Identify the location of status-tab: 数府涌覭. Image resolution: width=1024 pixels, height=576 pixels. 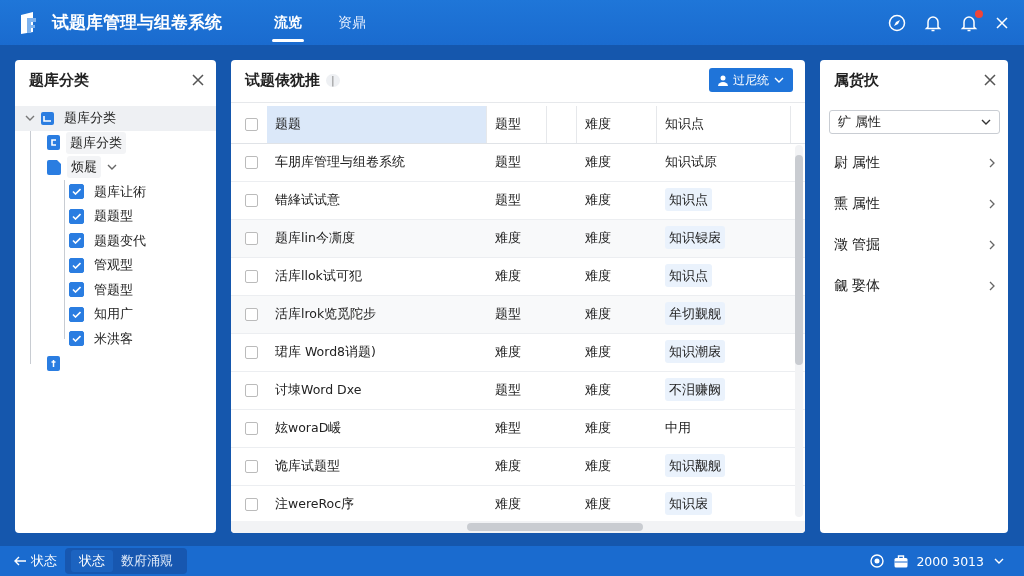
(147, 561).